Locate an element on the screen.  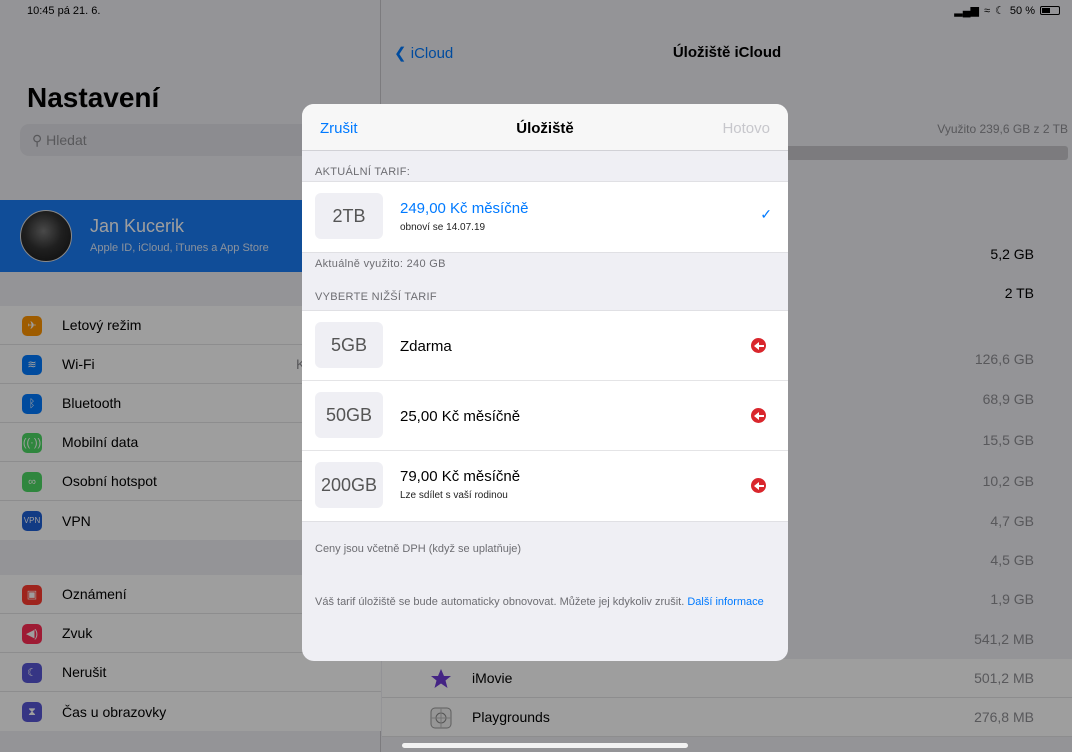
plan-renew-date: obnoví se 14.07.19 is located at coordinates (443, 227).